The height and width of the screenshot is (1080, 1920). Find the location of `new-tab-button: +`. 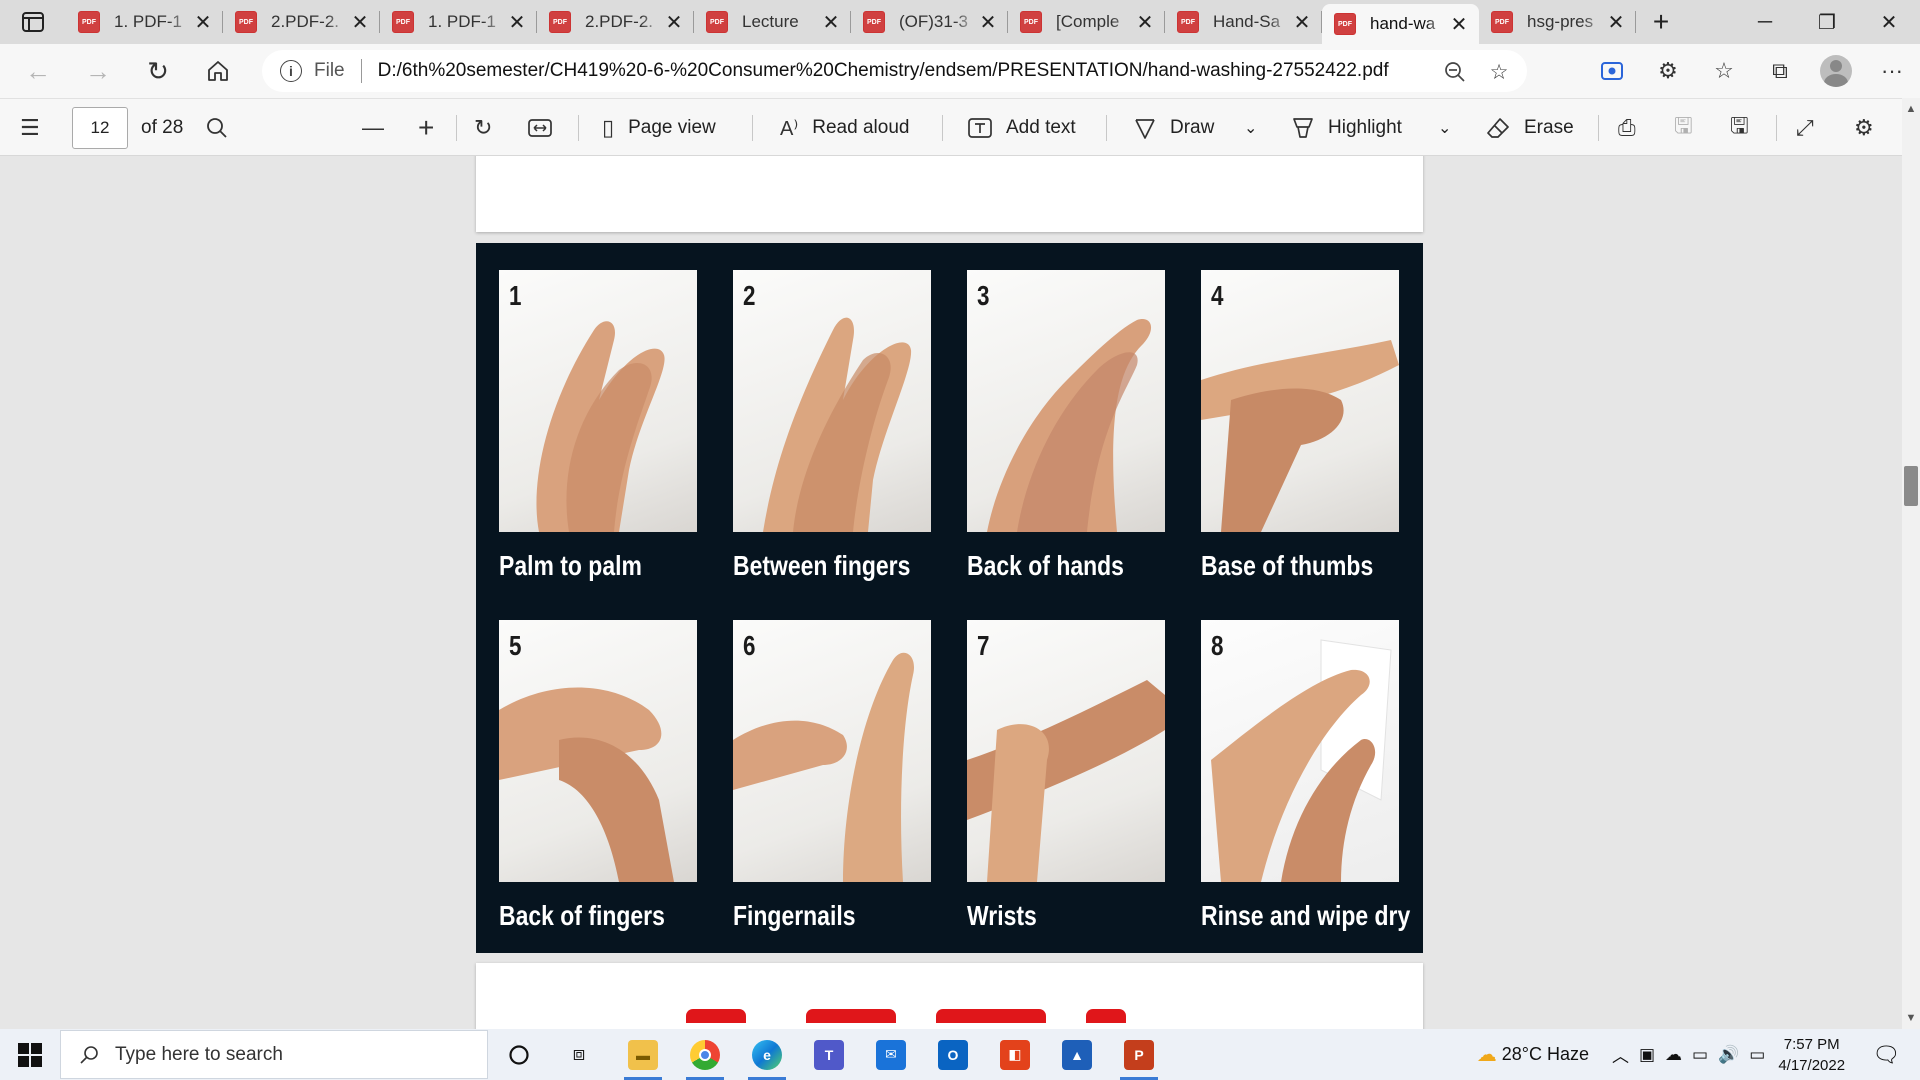

new-tab-button: + is located at coordinates (1661, 22).